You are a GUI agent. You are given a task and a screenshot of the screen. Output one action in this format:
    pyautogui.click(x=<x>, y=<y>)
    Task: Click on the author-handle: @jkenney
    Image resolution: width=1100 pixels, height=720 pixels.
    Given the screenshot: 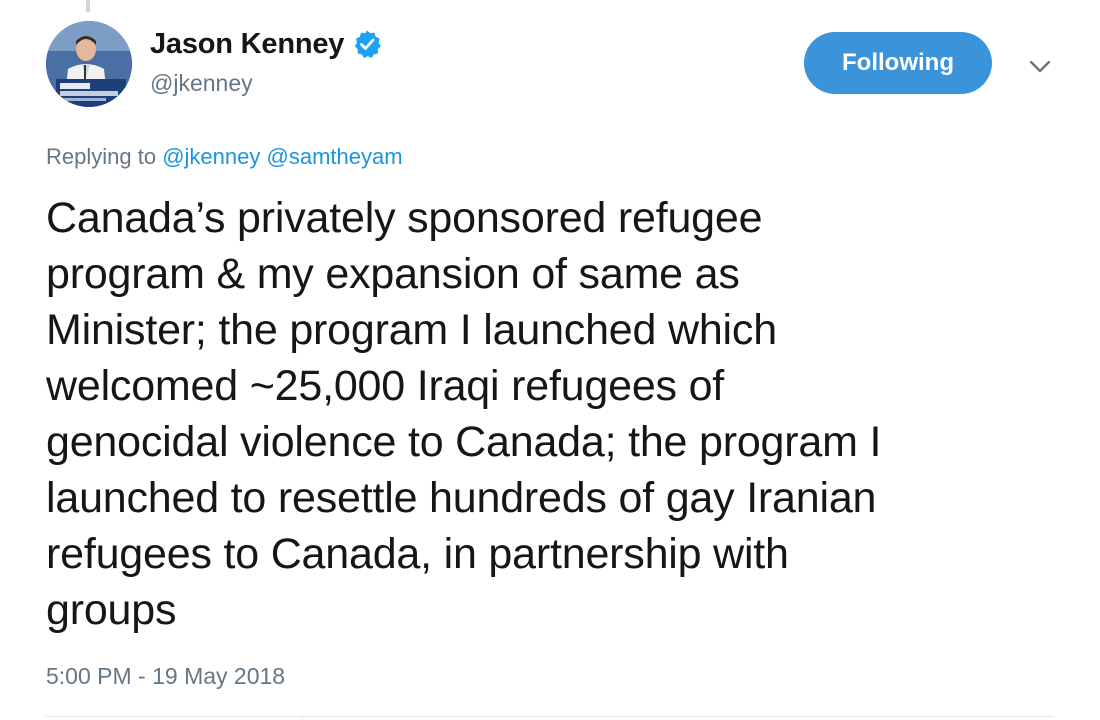 What is the action you would take?
    pyautogui.click(x=266, y=83)
    